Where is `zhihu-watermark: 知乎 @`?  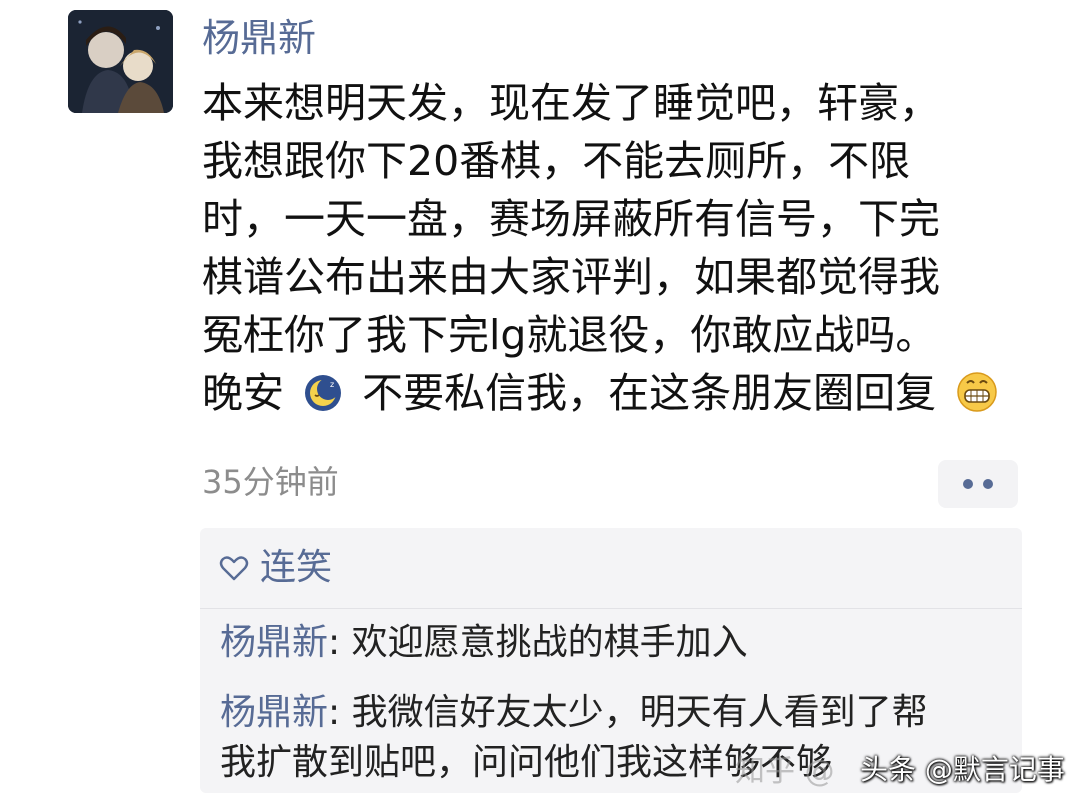
zhihu-watermark: 知乎 @ is located at coordinates (785, 771).